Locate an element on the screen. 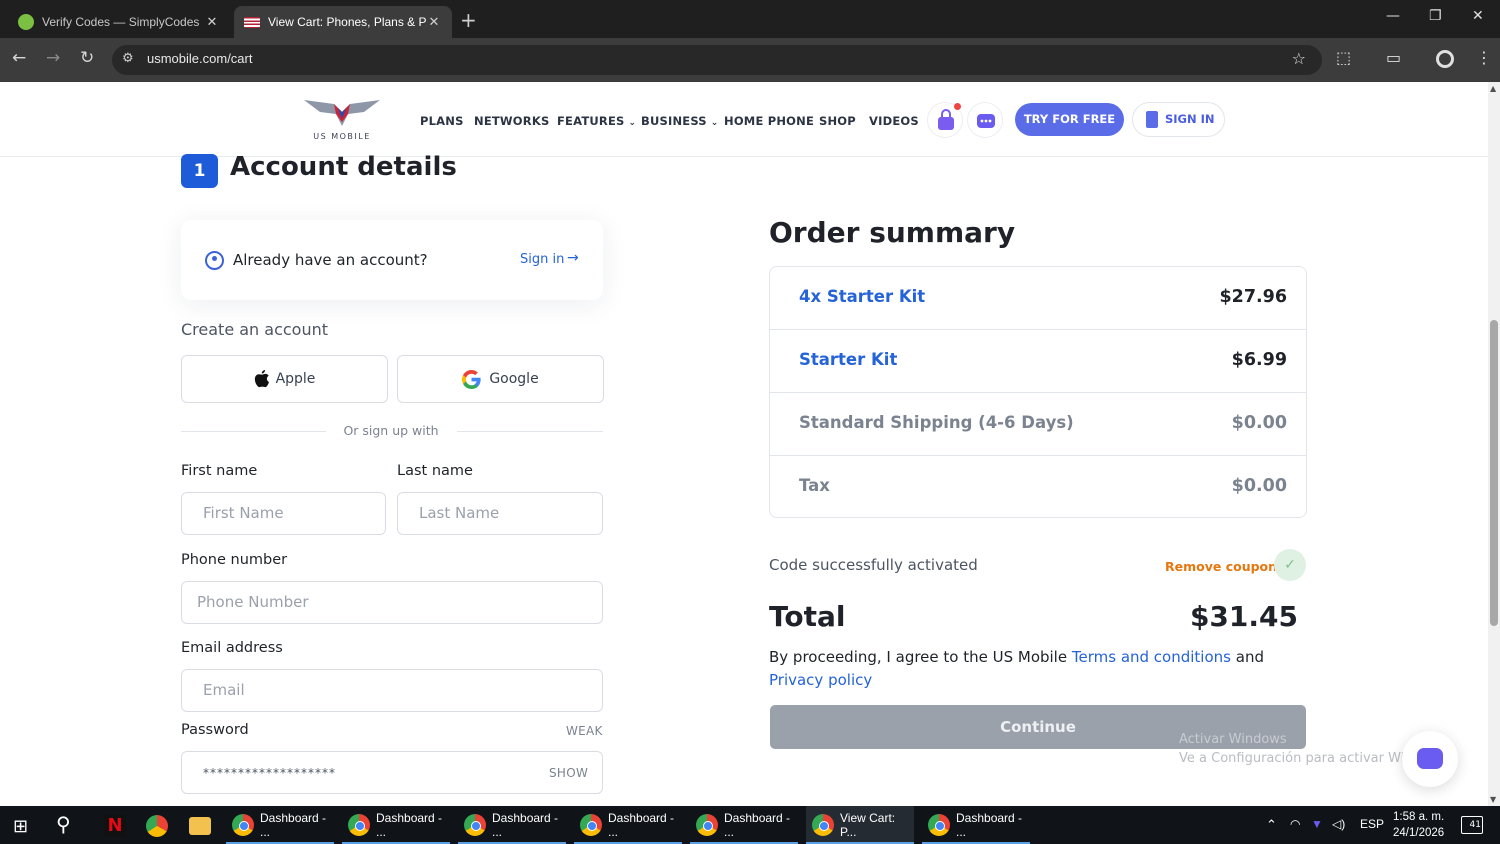 This screenshot has width=1500, height=844. simplycodes-favicon-icon is located at coordinates (26, 22).